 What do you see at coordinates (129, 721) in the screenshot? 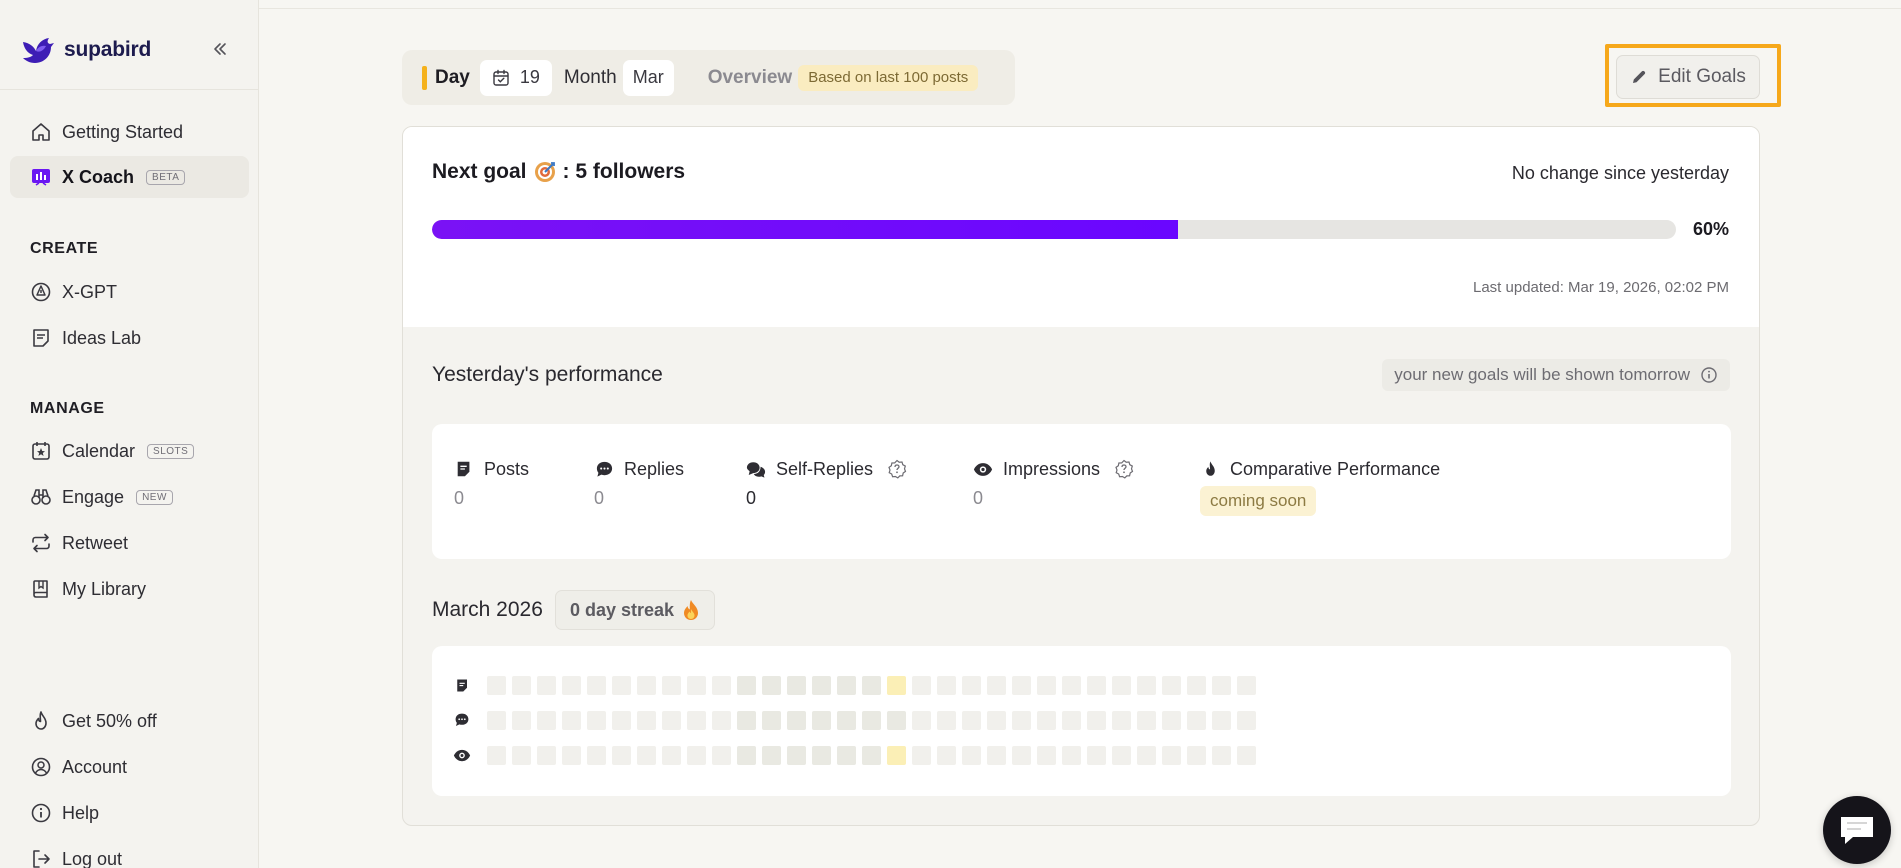
I see `sidebar-item-get-50-off: Get 50% off` at bounding box center [129, 721].